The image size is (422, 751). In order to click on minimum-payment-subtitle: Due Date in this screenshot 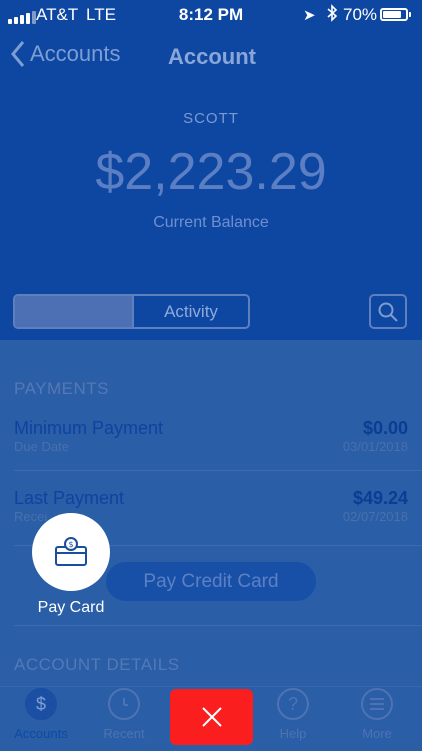, I will do `click(41, 446)`.